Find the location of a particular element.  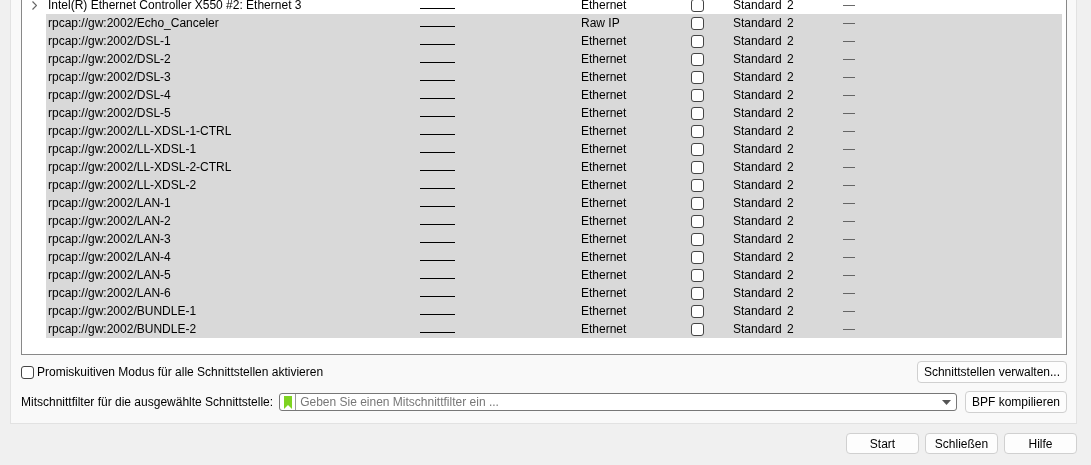

interface-name: rpcap://gw:2002/DSL-1 is located at coordinates (223, 41).